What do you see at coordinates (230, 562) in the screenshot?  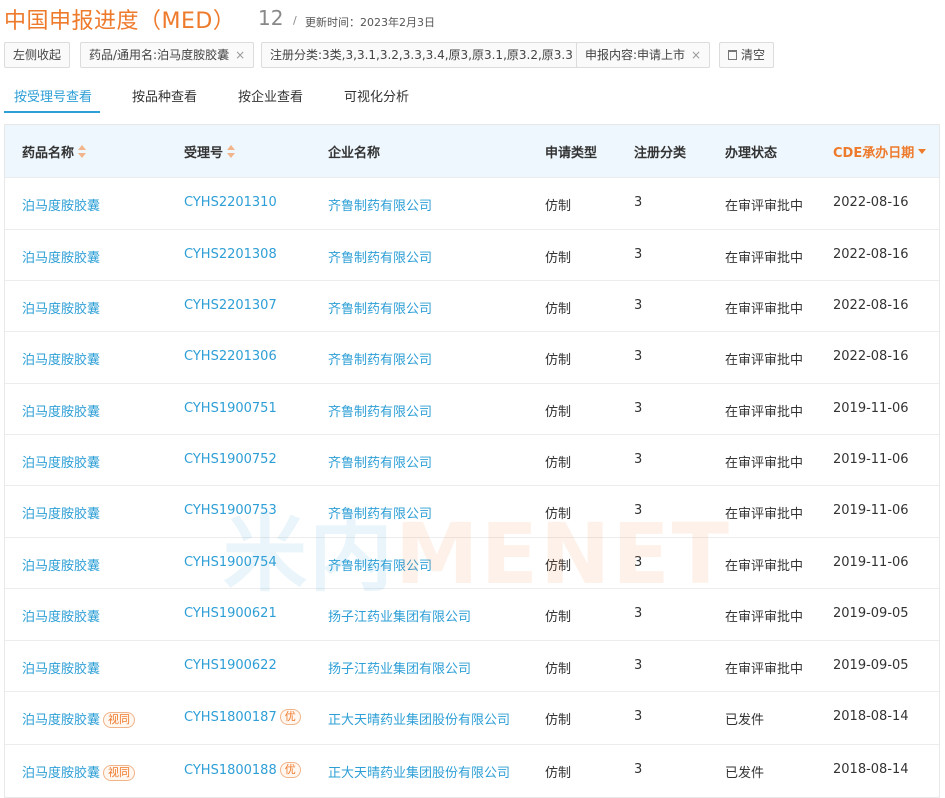 I see `acceptance-link: CYHS1900754` at bounding box center [230, 562].